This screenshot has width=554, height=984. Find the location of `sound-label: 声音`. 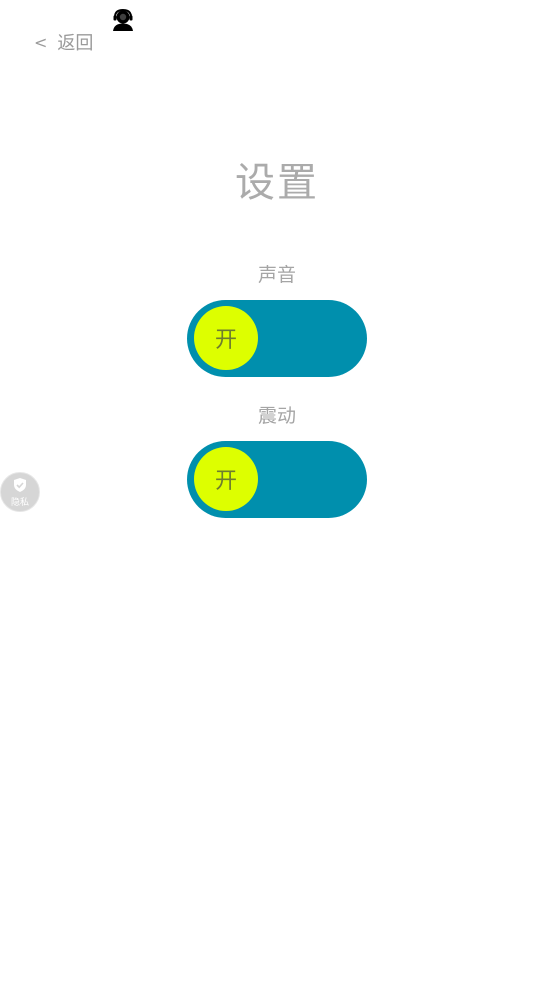

sound-label: 声音 is located at coordinates (276, 275).